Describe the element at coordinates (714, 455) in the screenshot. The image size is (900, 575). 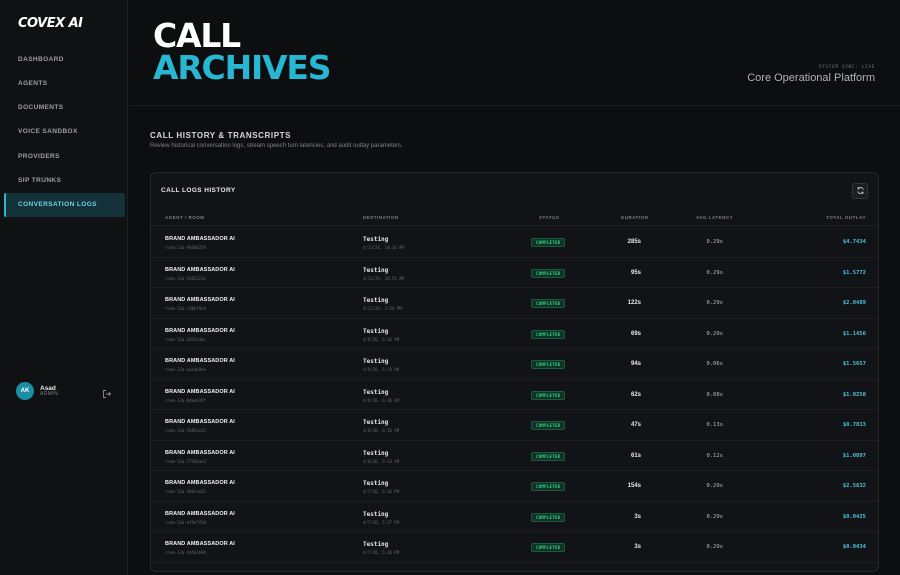
I see `avg-latency: 0.12s` at that location.